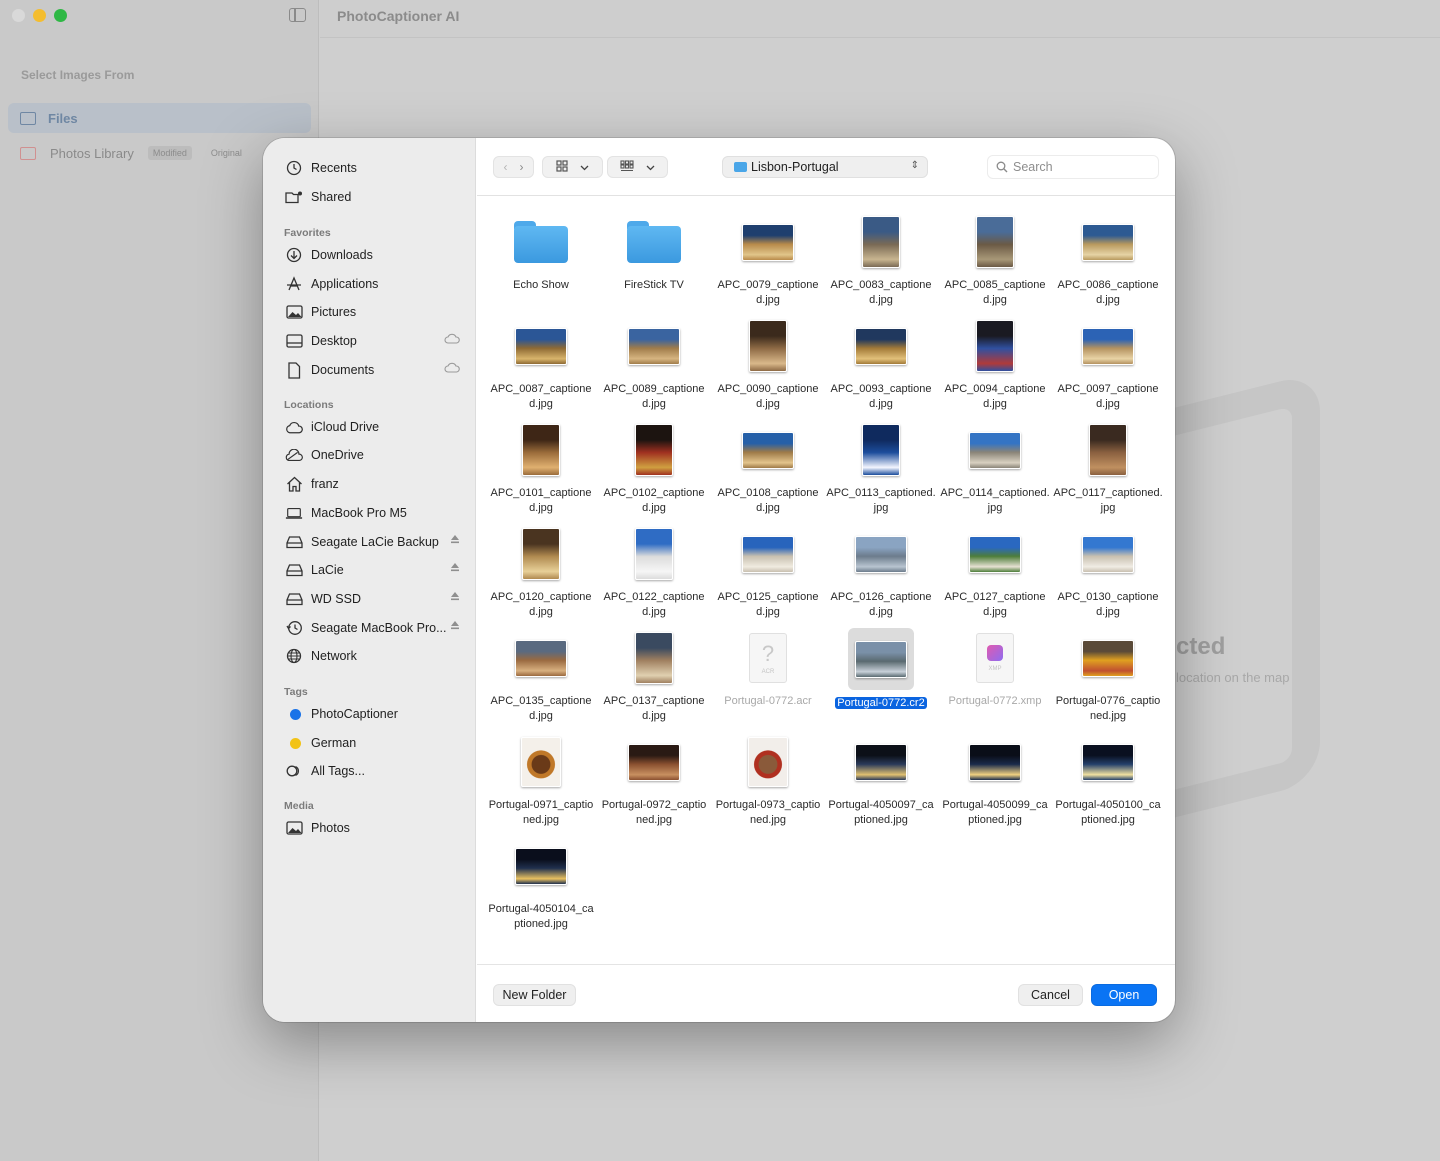 Image resolution: width=1440 pixels, height=1161 pixels. Describe the element at coordinates (541, 472) in the screenshot. I see `file-item: APC_0101_captioned.jpg` at that location.